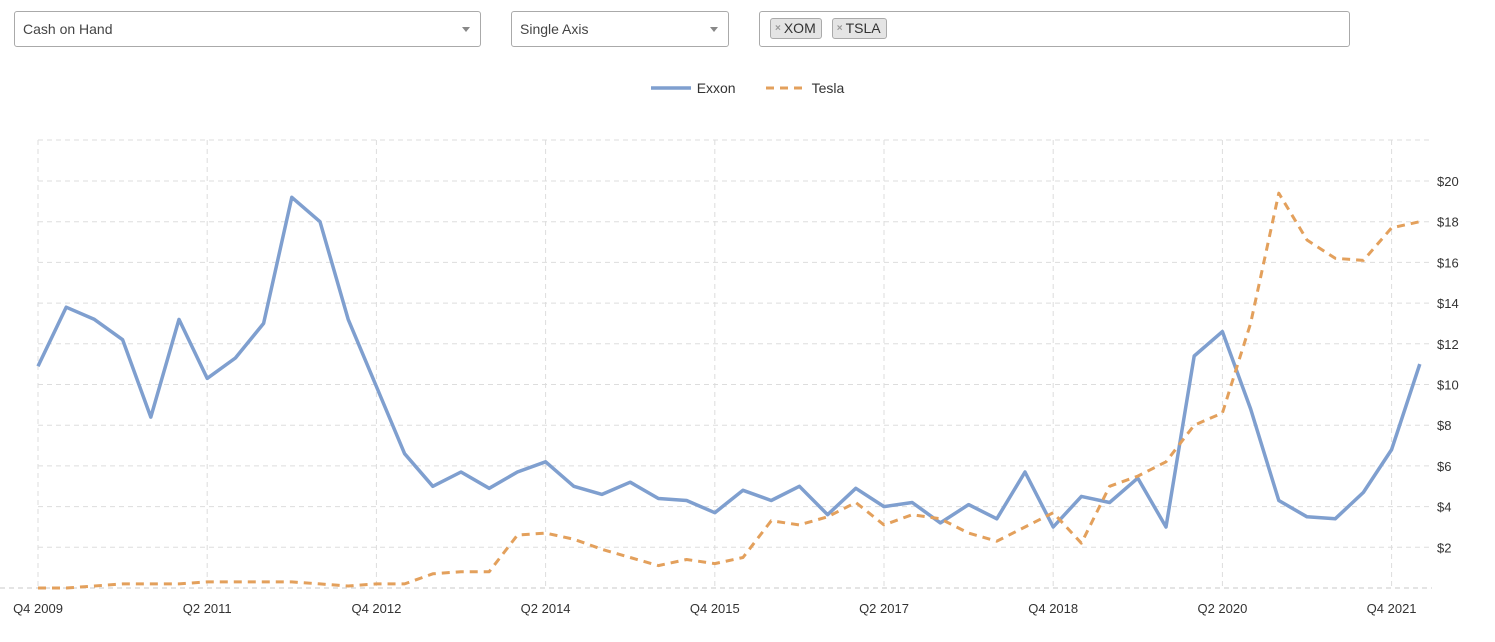 This screenshot has width=1495, height=642. I want to click on y-tick-label: $6, so click(1444, 466).